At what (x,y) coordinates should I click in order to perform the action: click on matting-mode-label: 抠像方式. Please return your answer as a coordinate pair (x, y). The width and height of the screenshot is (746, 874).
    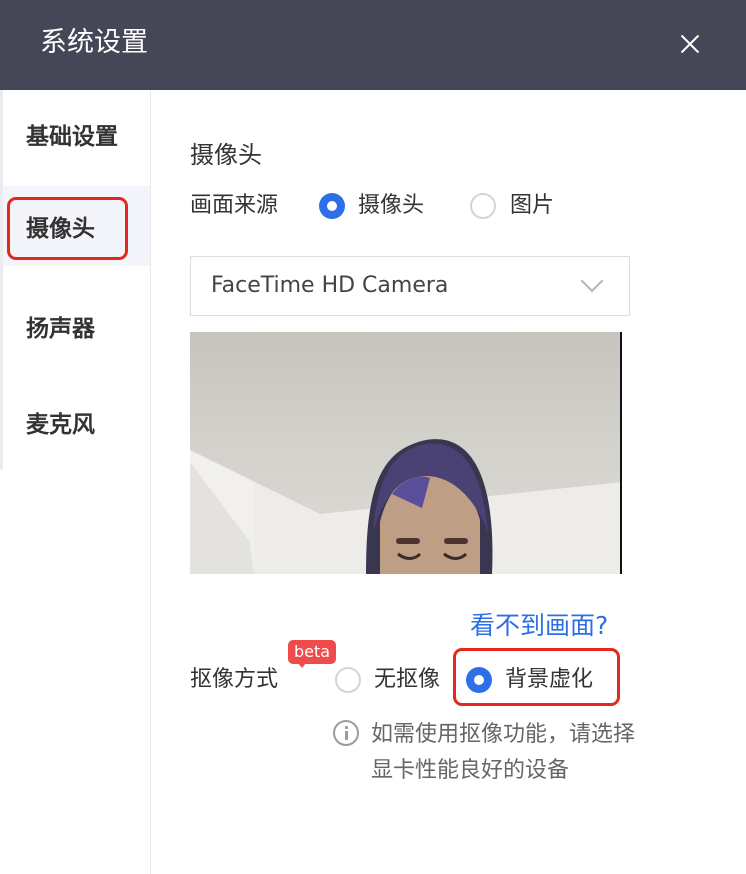
    Looking at the image, I should click on (234, 679).